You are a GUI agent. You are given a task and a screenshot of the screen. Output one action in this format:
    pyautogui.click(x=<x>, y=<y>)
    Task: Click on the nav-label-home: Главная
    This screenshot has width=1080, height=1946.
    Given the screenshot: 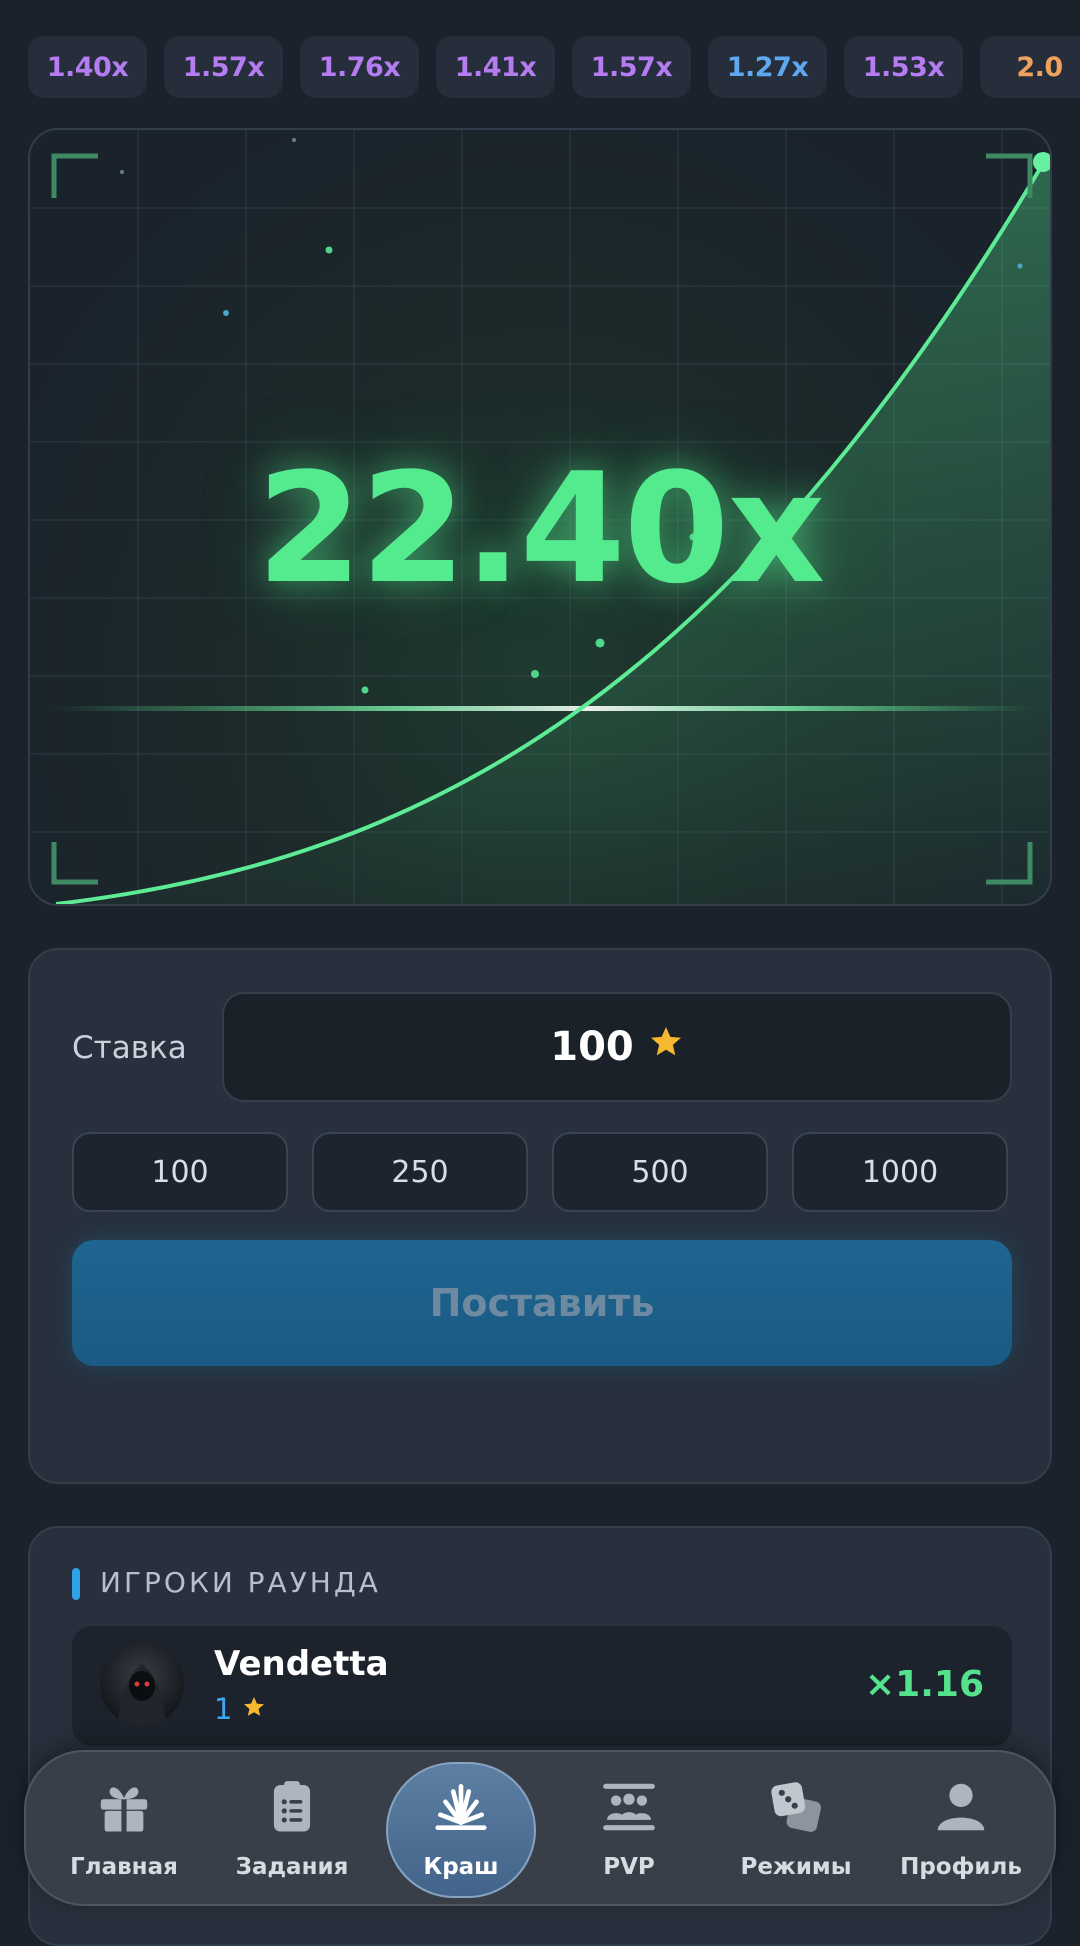 What is the action you would take?
    pyautogui.click(x=124, y=1867)
    